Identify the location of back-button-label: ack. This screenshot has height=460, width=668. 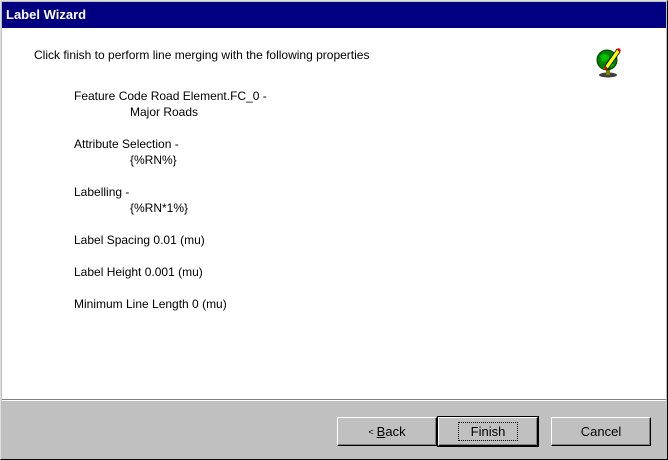
(395, 431).